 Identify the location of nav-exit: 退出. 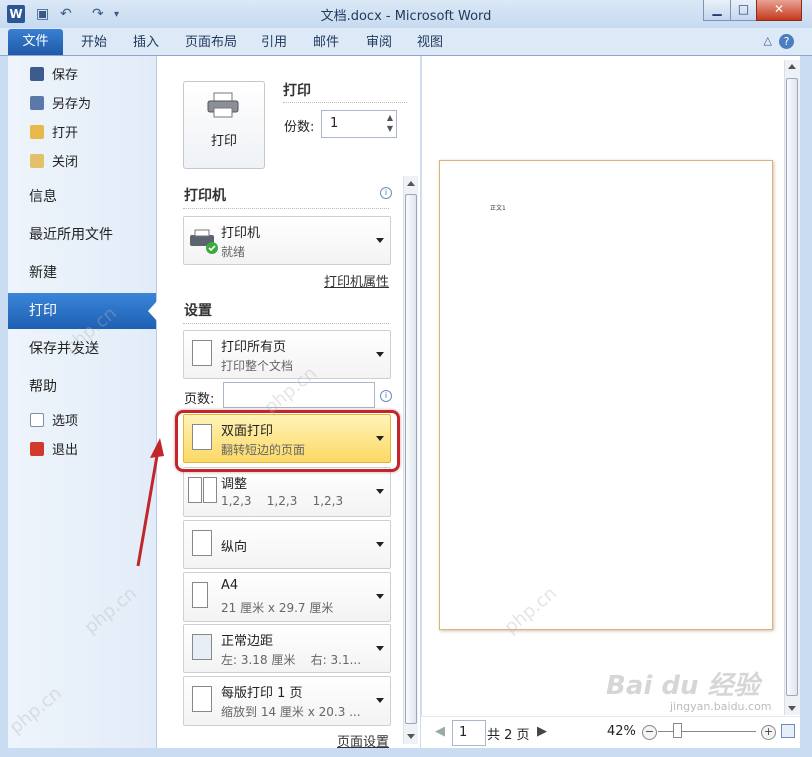
(54, 451).